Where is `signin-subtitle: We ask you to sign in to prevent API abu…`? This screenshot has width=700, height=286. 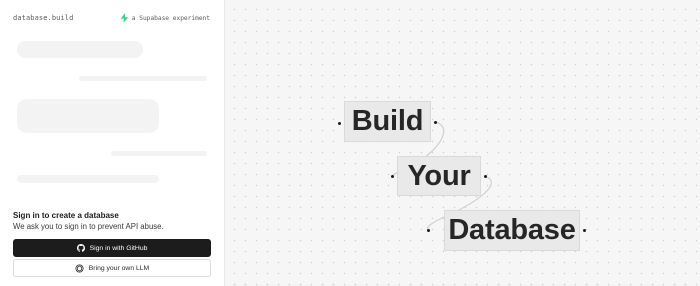 signin-subtitle: We ask you to sign in to prevent API abu… is located at coordinates (88, 226).